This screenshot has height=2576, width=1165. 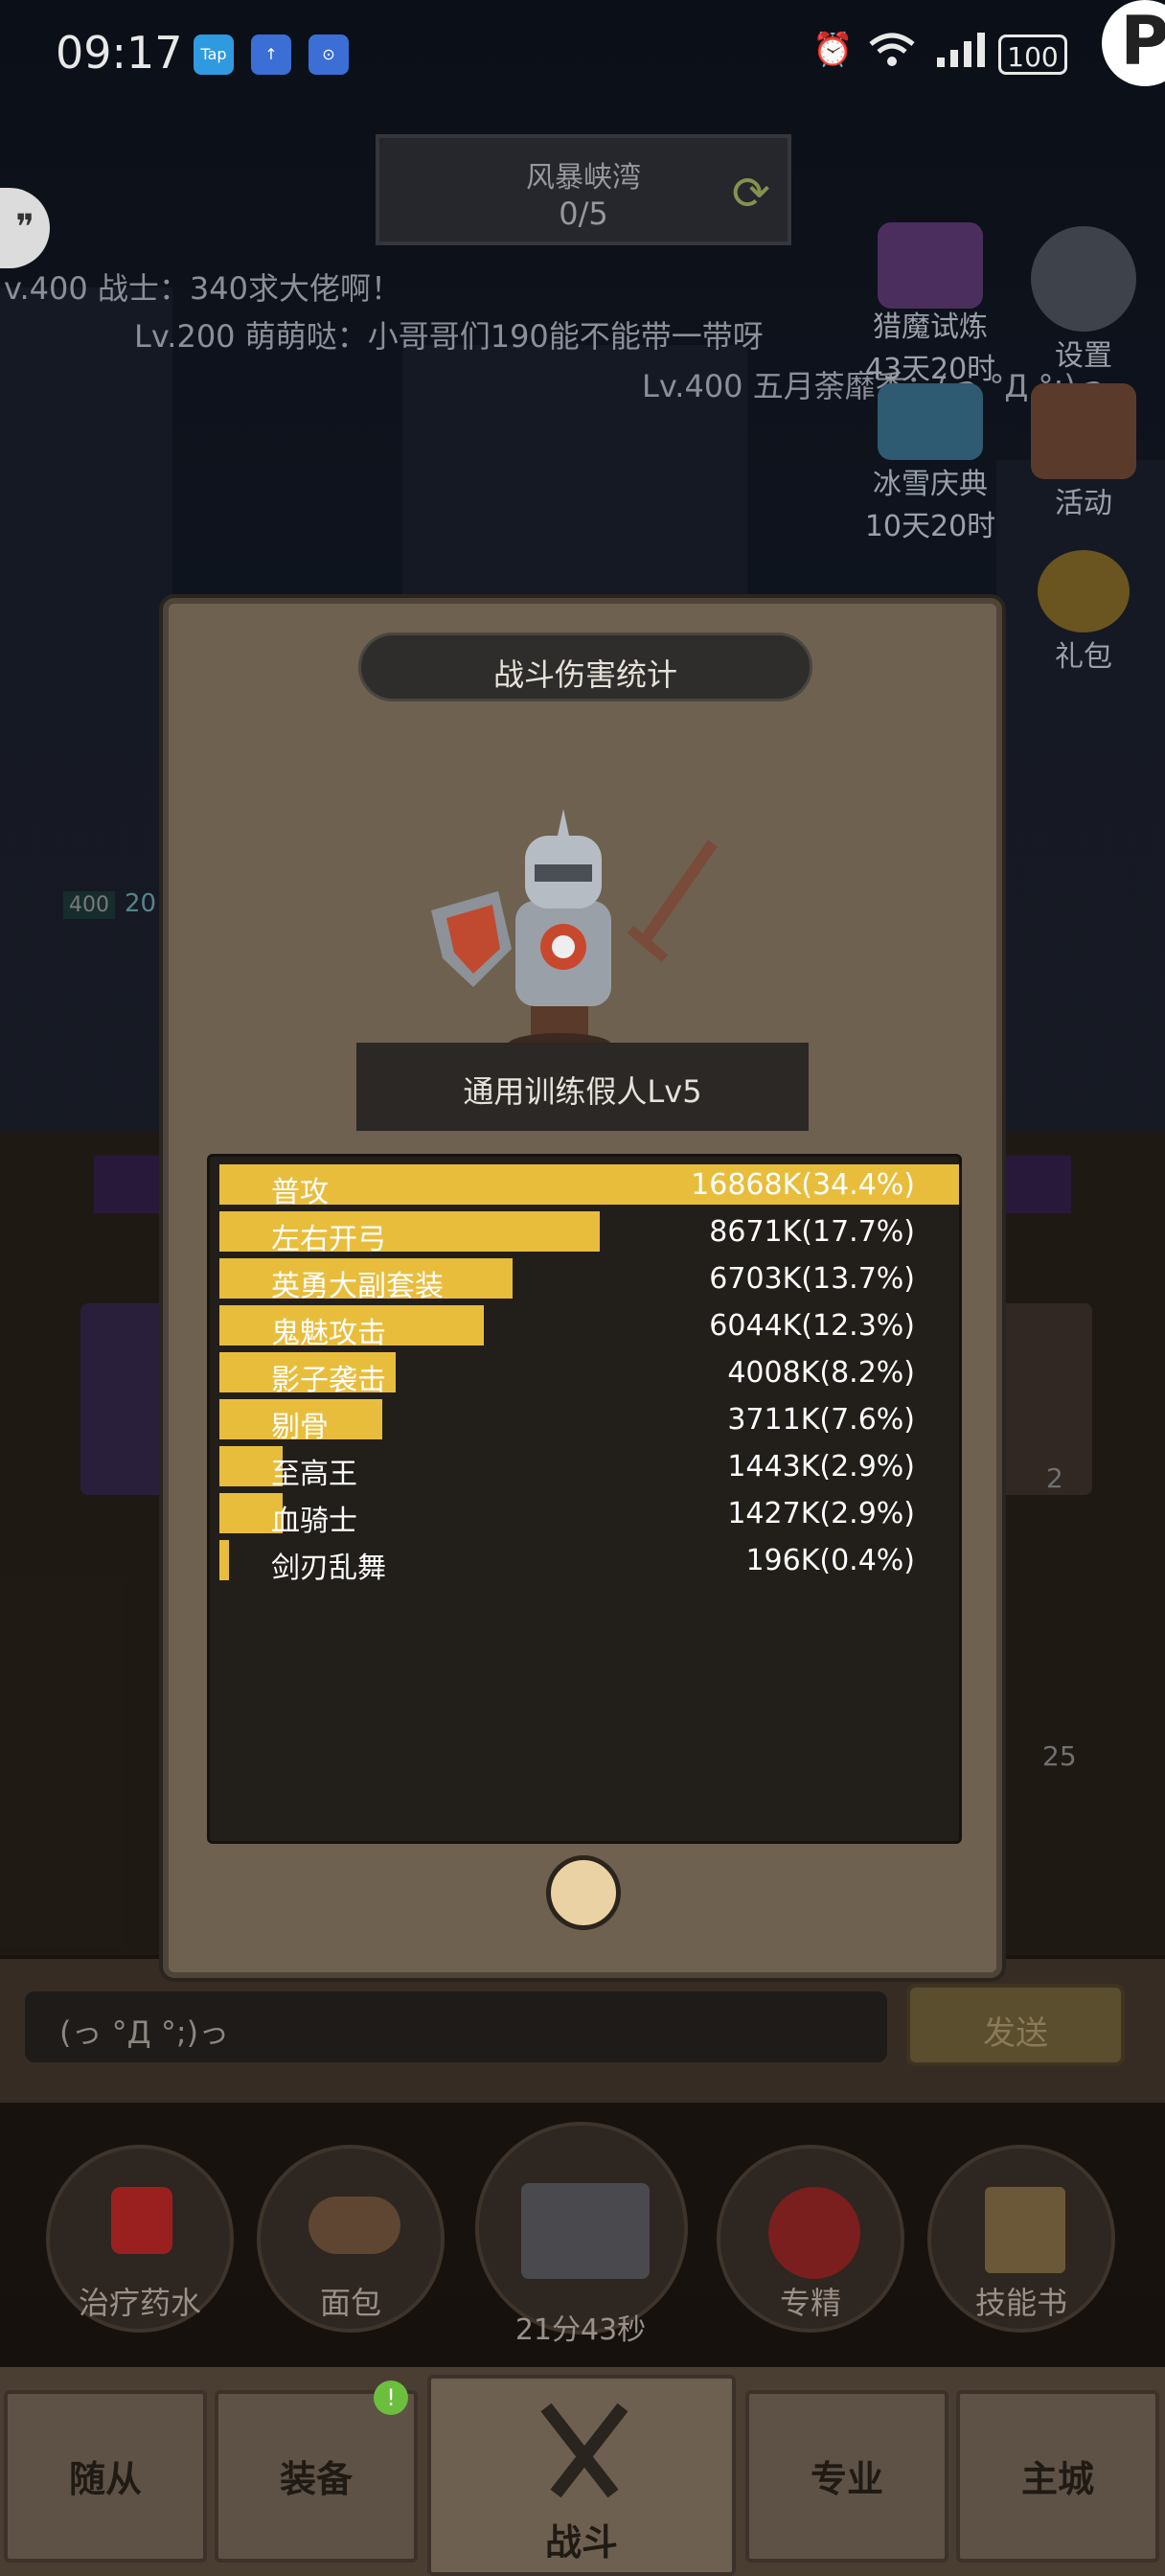 What do you see at coordinates (144, 2032) in the screenshot?
I see `chat-input-text: (っ °Д °;)っ` at bounding box center [144, 2032].